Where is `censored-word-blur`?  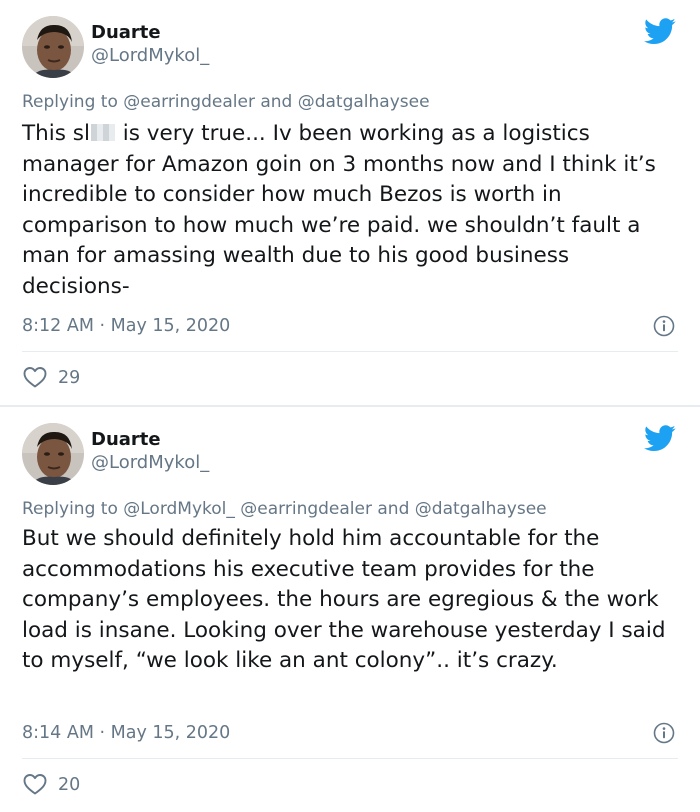 censored-word-blur is located at coordinates (102, 132).